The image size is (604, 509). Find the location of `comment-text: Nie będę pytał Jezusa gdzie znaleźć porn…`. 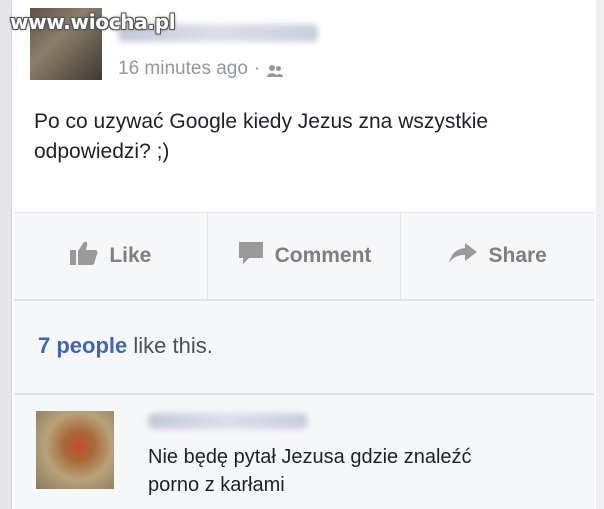

comment-text: Nie będę pytał Jezusa gdzie znaleźć porn… is located at coordinates (348, 471).